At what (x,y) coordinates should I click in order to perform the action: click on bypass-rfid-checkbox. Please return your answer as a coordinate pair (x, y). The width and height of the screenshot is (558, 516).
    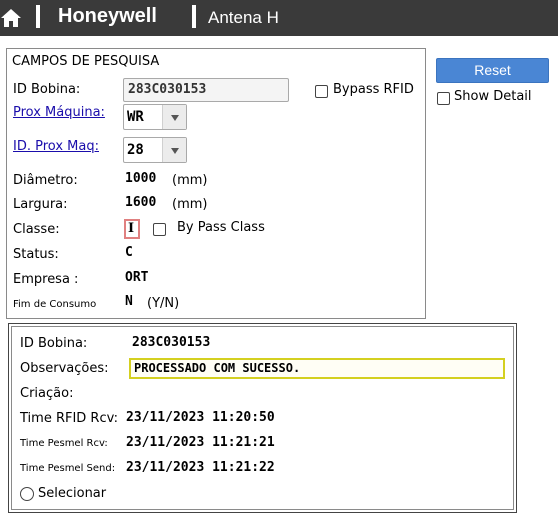
    Looking at the image, I should click on (321, 91).